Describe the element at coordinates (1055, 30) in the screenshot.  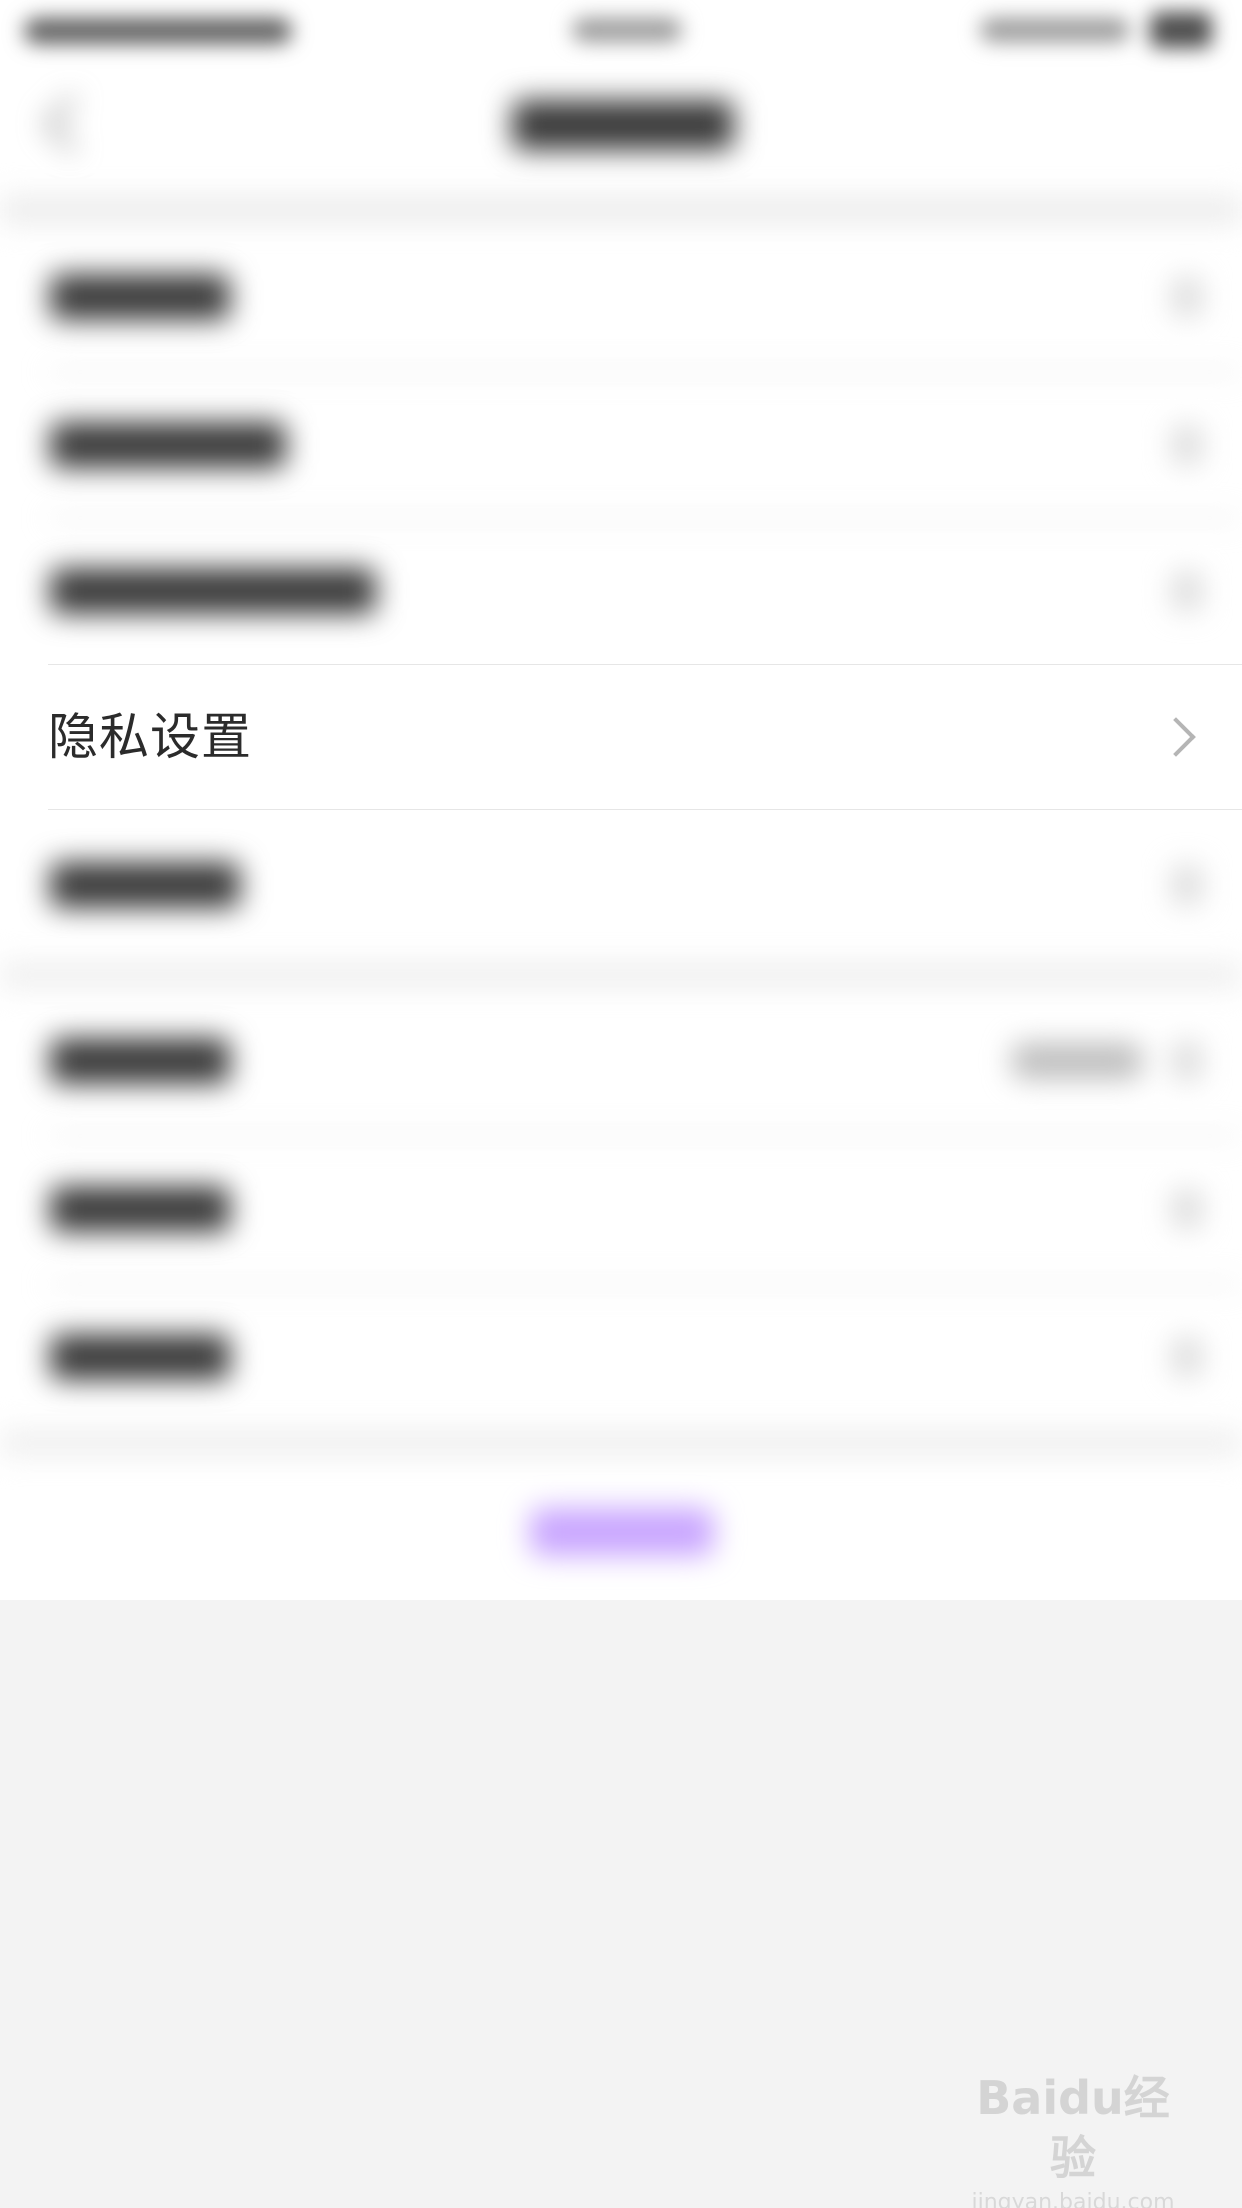
I see `status-indicators` at that location.